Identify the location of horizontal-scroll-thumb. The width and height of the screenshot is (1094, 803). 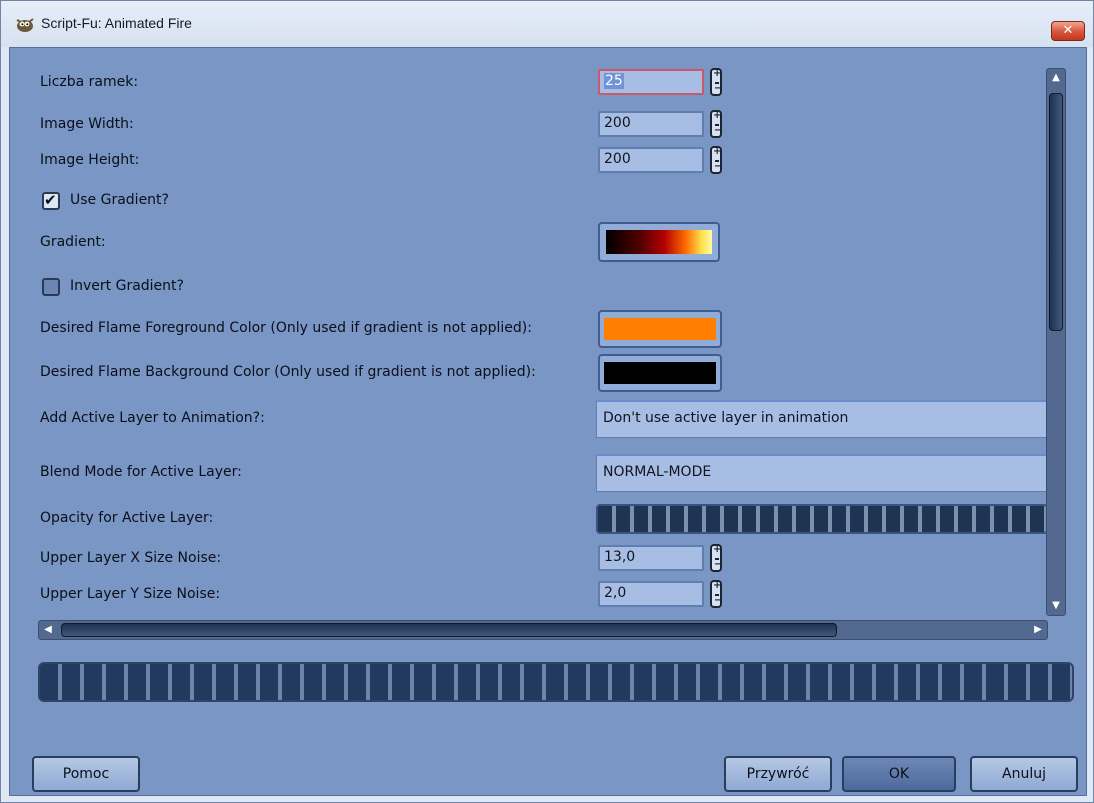
(449, 630).